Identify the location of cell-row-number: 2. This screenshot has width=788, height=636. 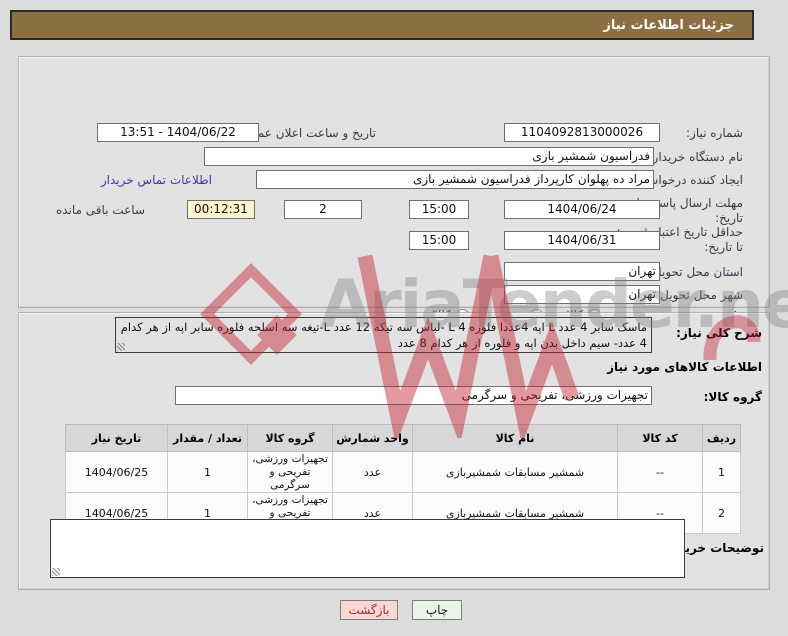
(721, 513).